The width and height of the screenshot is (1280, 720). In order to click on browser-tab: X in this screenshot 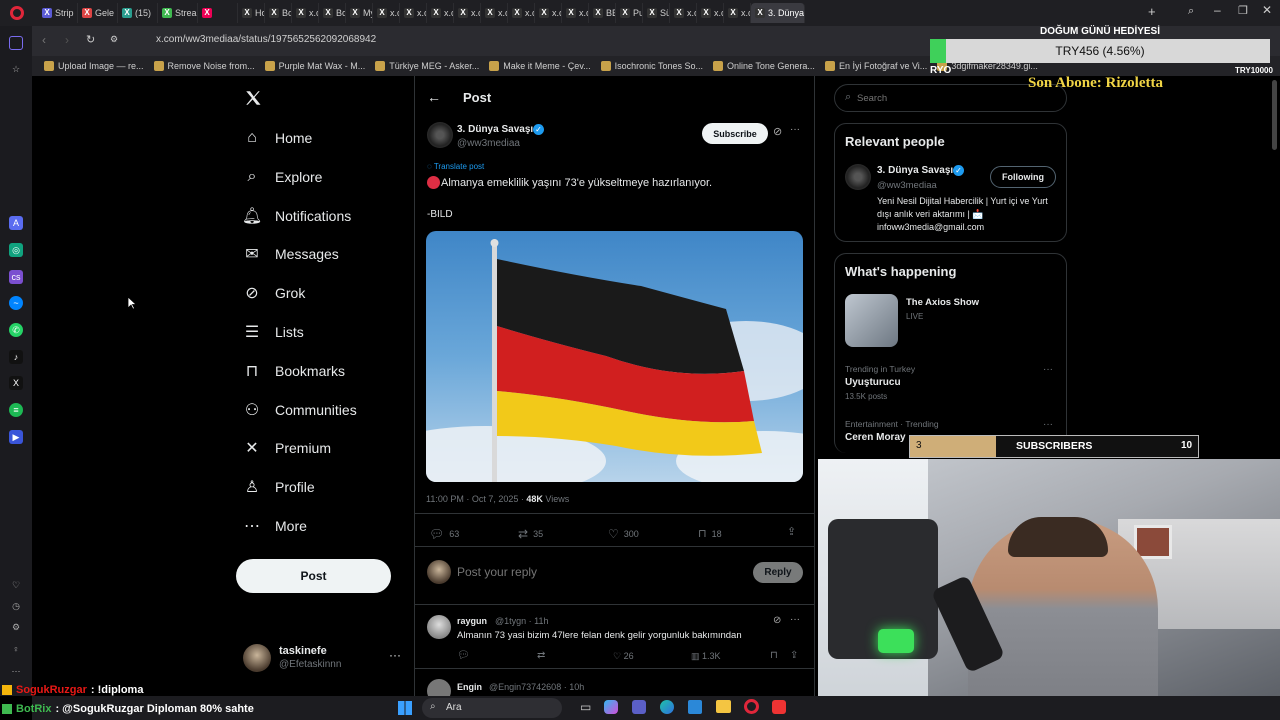, I will do `click(218, 13)`.